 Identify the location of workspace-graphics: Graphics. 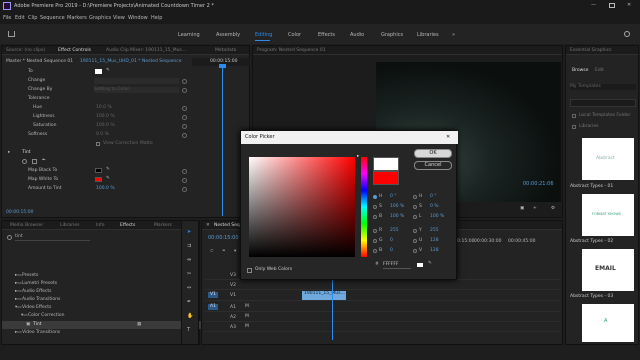
(392, 35).